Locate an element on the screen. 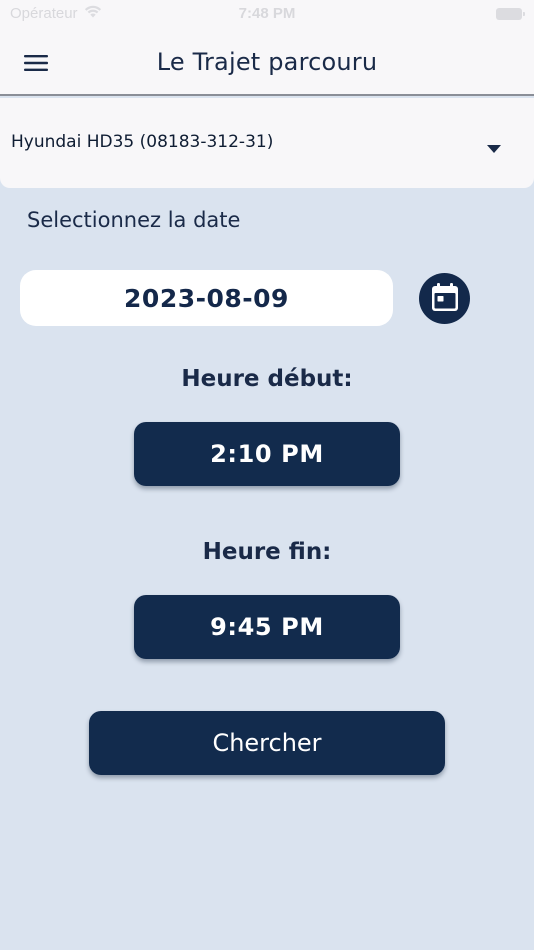 Image resolution: width=534 pixels, height=950 pixels. date-field: 2023-08-09 is located at coordinates (206, 298).